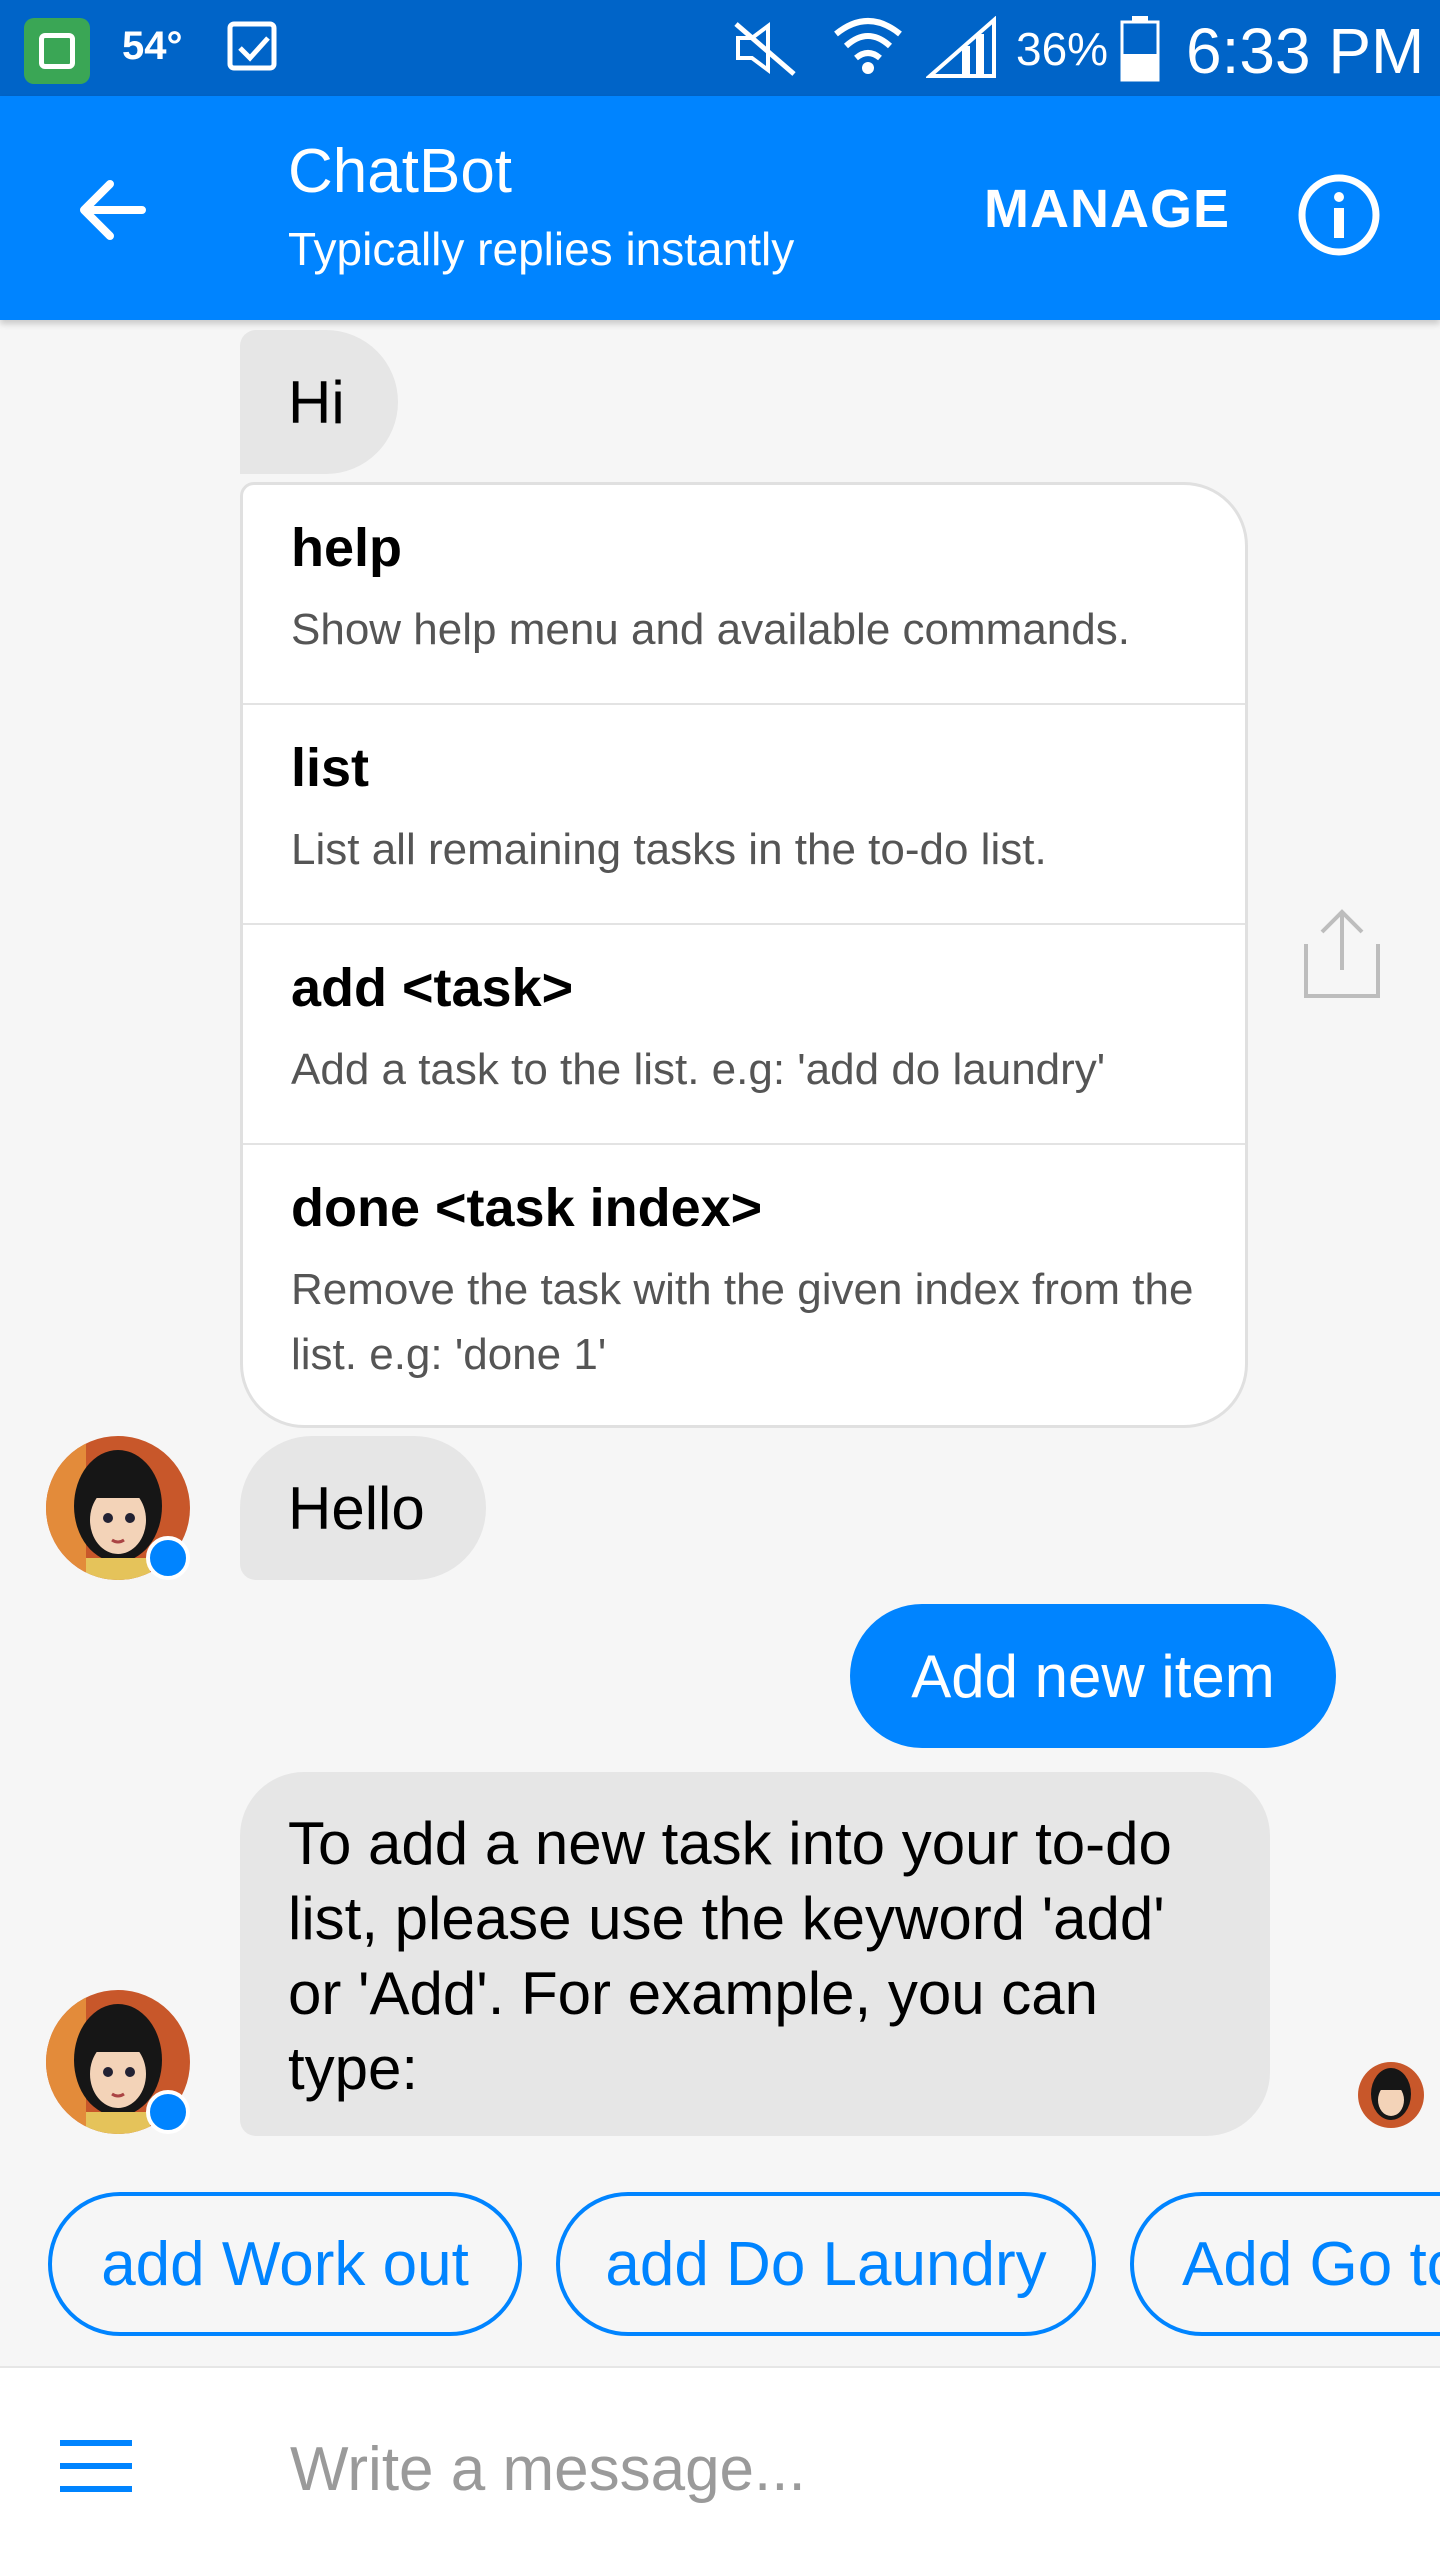  What do you see at coordinates (400, 171) in the screenshot?
I see `chat-title: ChatBot` at bounding box center [400, 171].